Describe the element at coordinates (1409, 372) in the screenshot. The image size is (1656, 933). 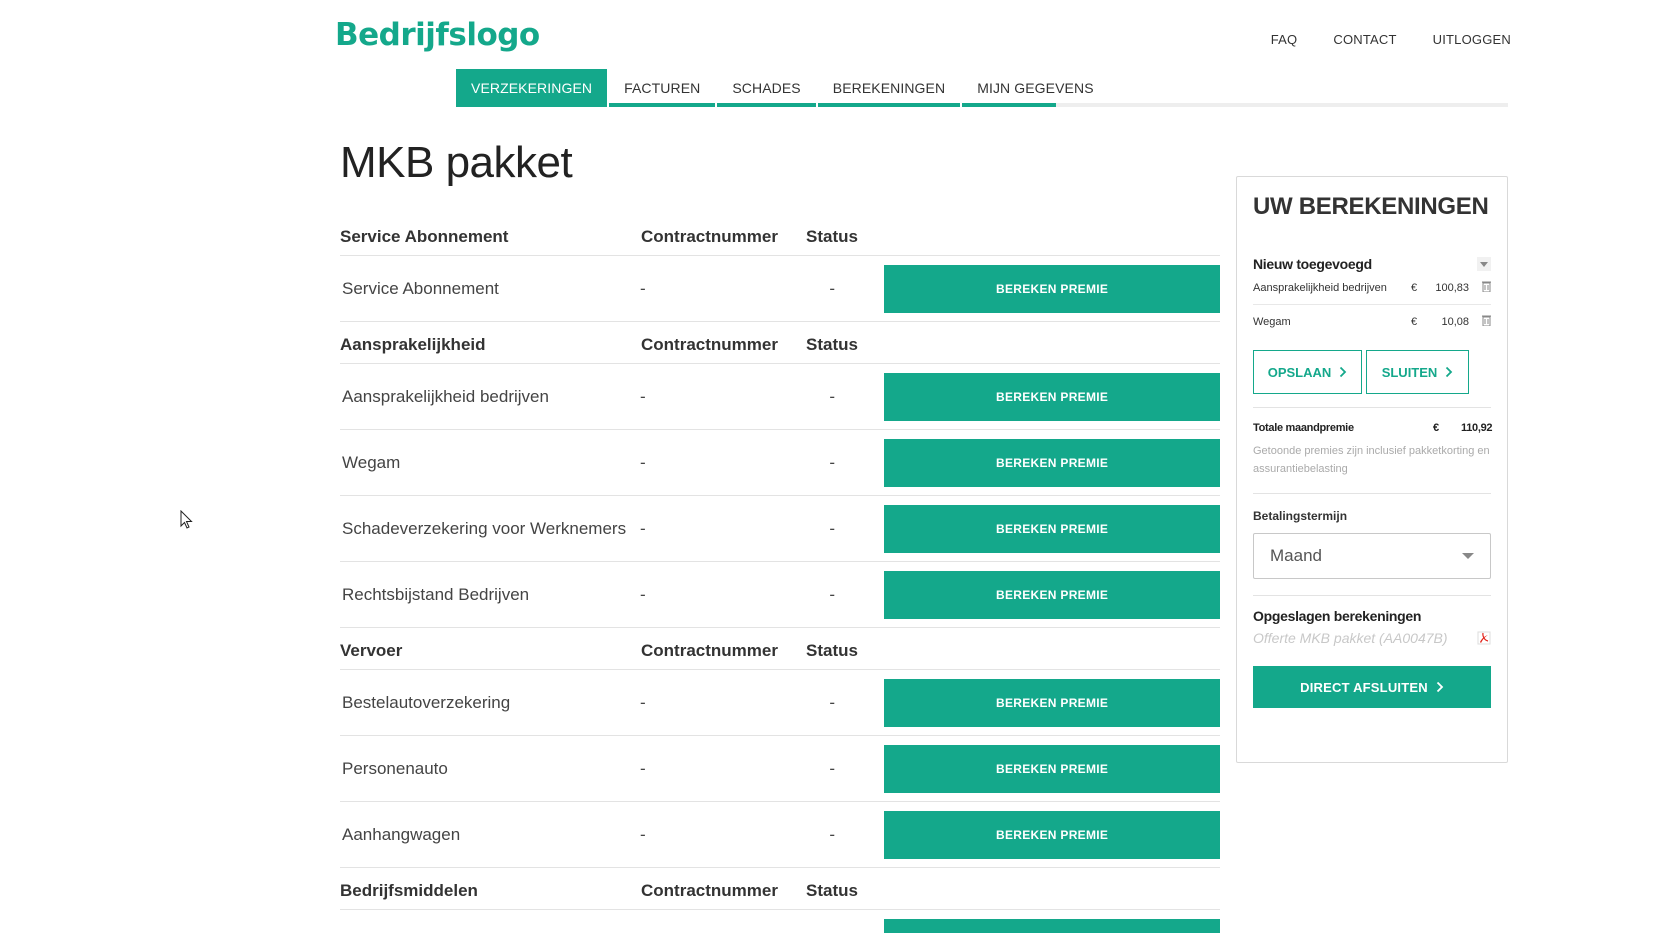
I see `close-label: SLUITEN` at that location.